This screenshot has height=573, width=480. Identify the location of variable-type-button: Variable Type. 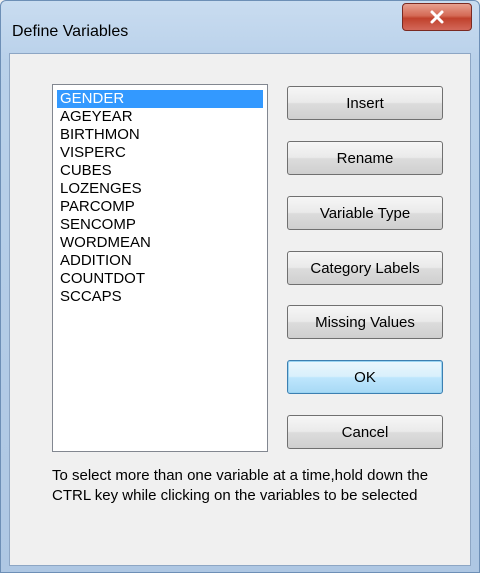
(365, 213).